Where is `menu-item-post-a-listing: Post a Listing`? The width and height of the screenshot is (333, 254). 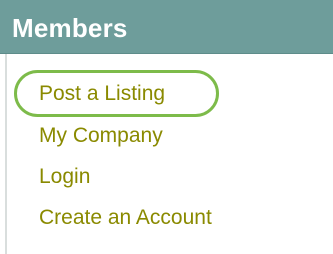 menu-item-post-a-listing: Post a Listing is located at coordinates (102, 94).